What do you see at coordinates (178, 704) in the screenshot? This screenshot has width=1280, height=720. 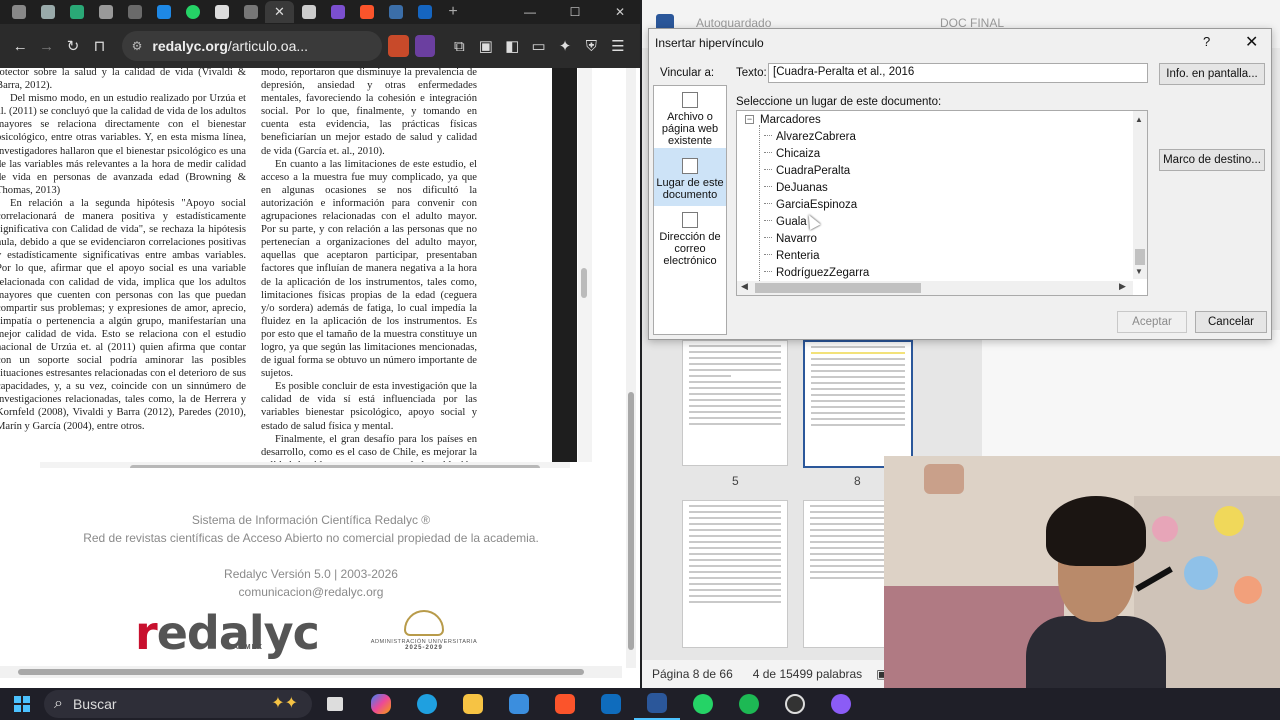 I see `taskbar-search: ⌕ Buscar ✦✦` at bounding box center [178, 704].